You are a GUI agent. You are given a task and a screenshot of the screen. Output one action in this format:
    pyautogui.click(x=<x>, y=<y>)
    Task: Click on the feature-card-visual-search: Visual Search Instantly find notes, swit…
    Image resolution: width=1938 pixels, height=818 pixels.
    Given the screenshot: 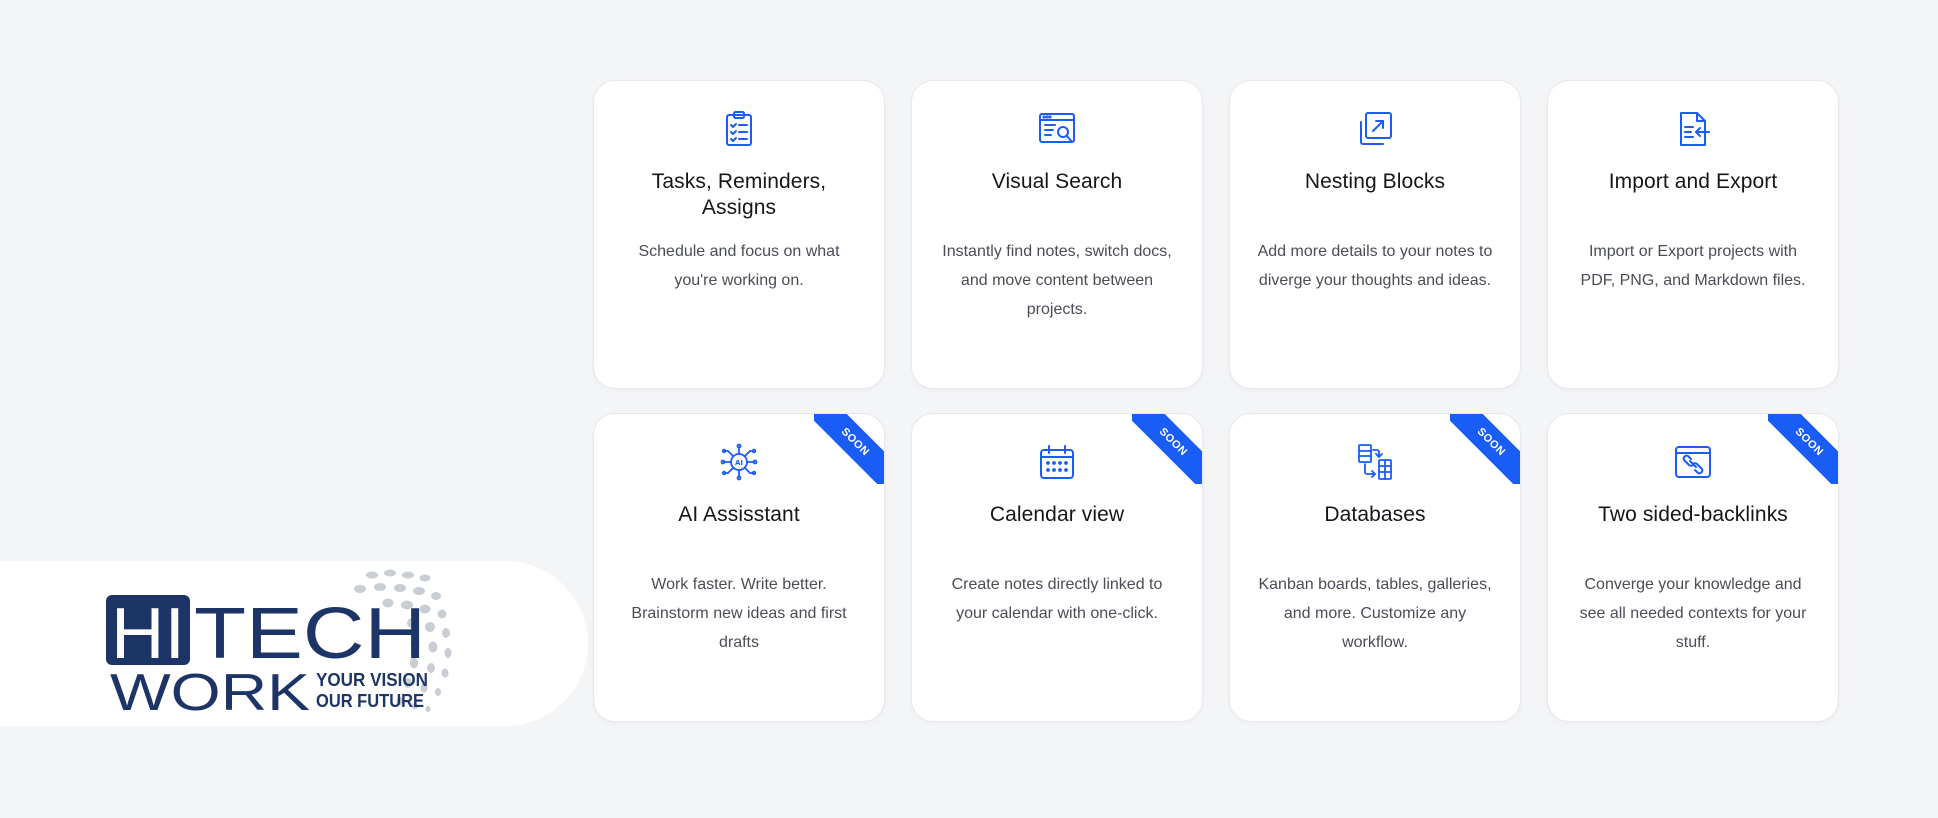 What is the action you would take?
    pyautogui.click(x=1057, y=234)
    